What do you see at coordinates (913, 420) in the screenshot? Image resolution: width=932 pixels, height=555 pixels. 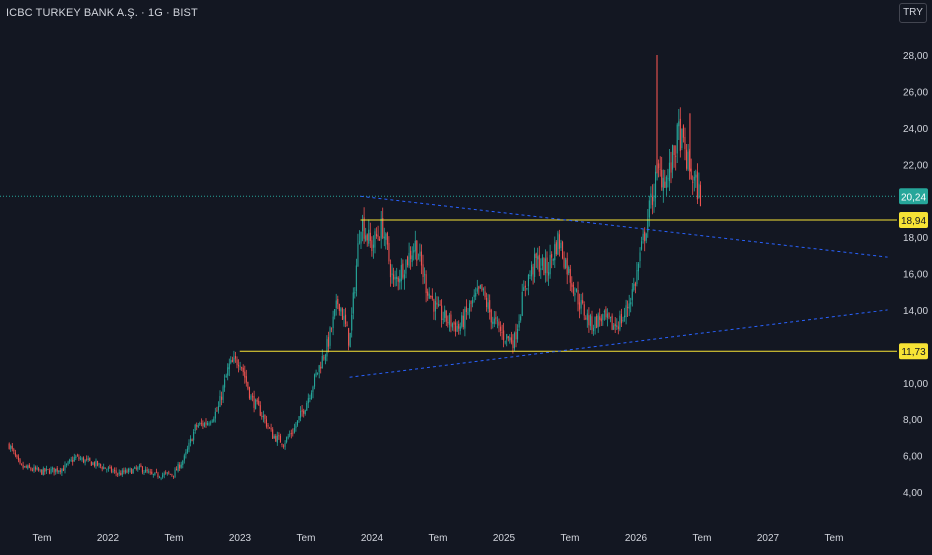 I see `y-tick-label: 8,00` at bounding box center [913, 420].